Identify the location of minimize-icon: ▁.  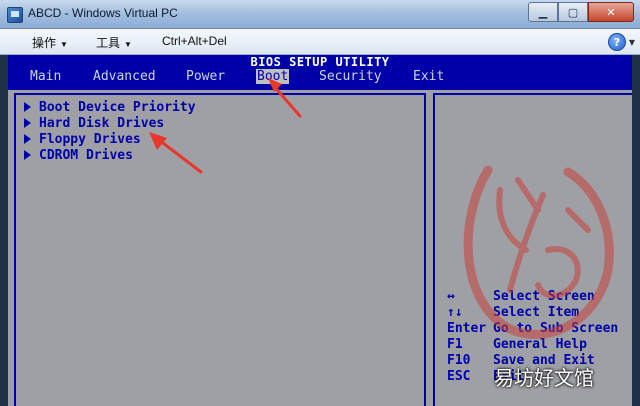
(543, 12).